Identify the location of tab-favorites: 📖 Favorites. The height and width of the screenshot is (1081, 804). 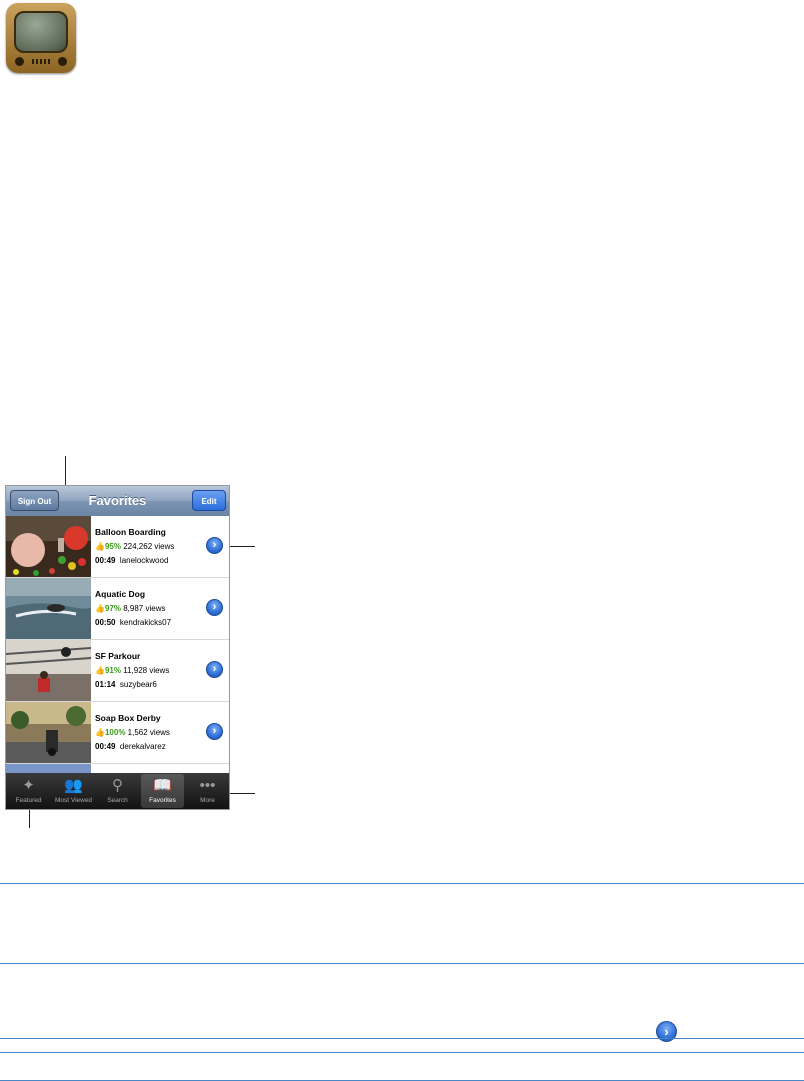
(162, 791).